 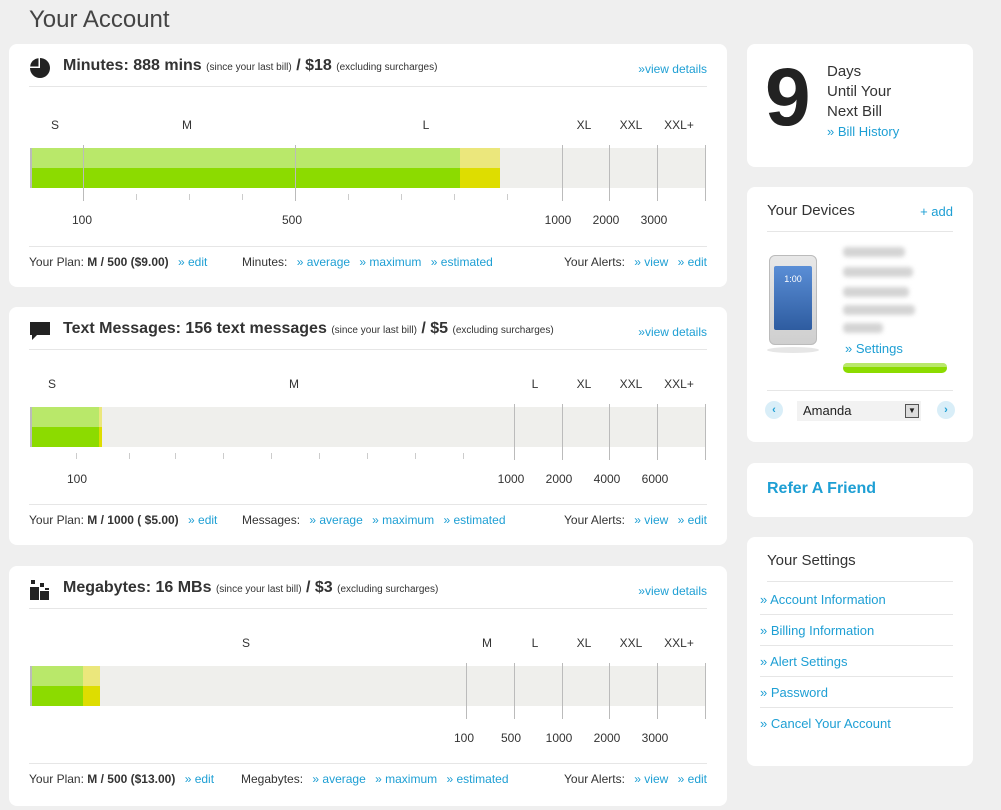 I want to click on password-link: » Password, so click(x=794, y=692).